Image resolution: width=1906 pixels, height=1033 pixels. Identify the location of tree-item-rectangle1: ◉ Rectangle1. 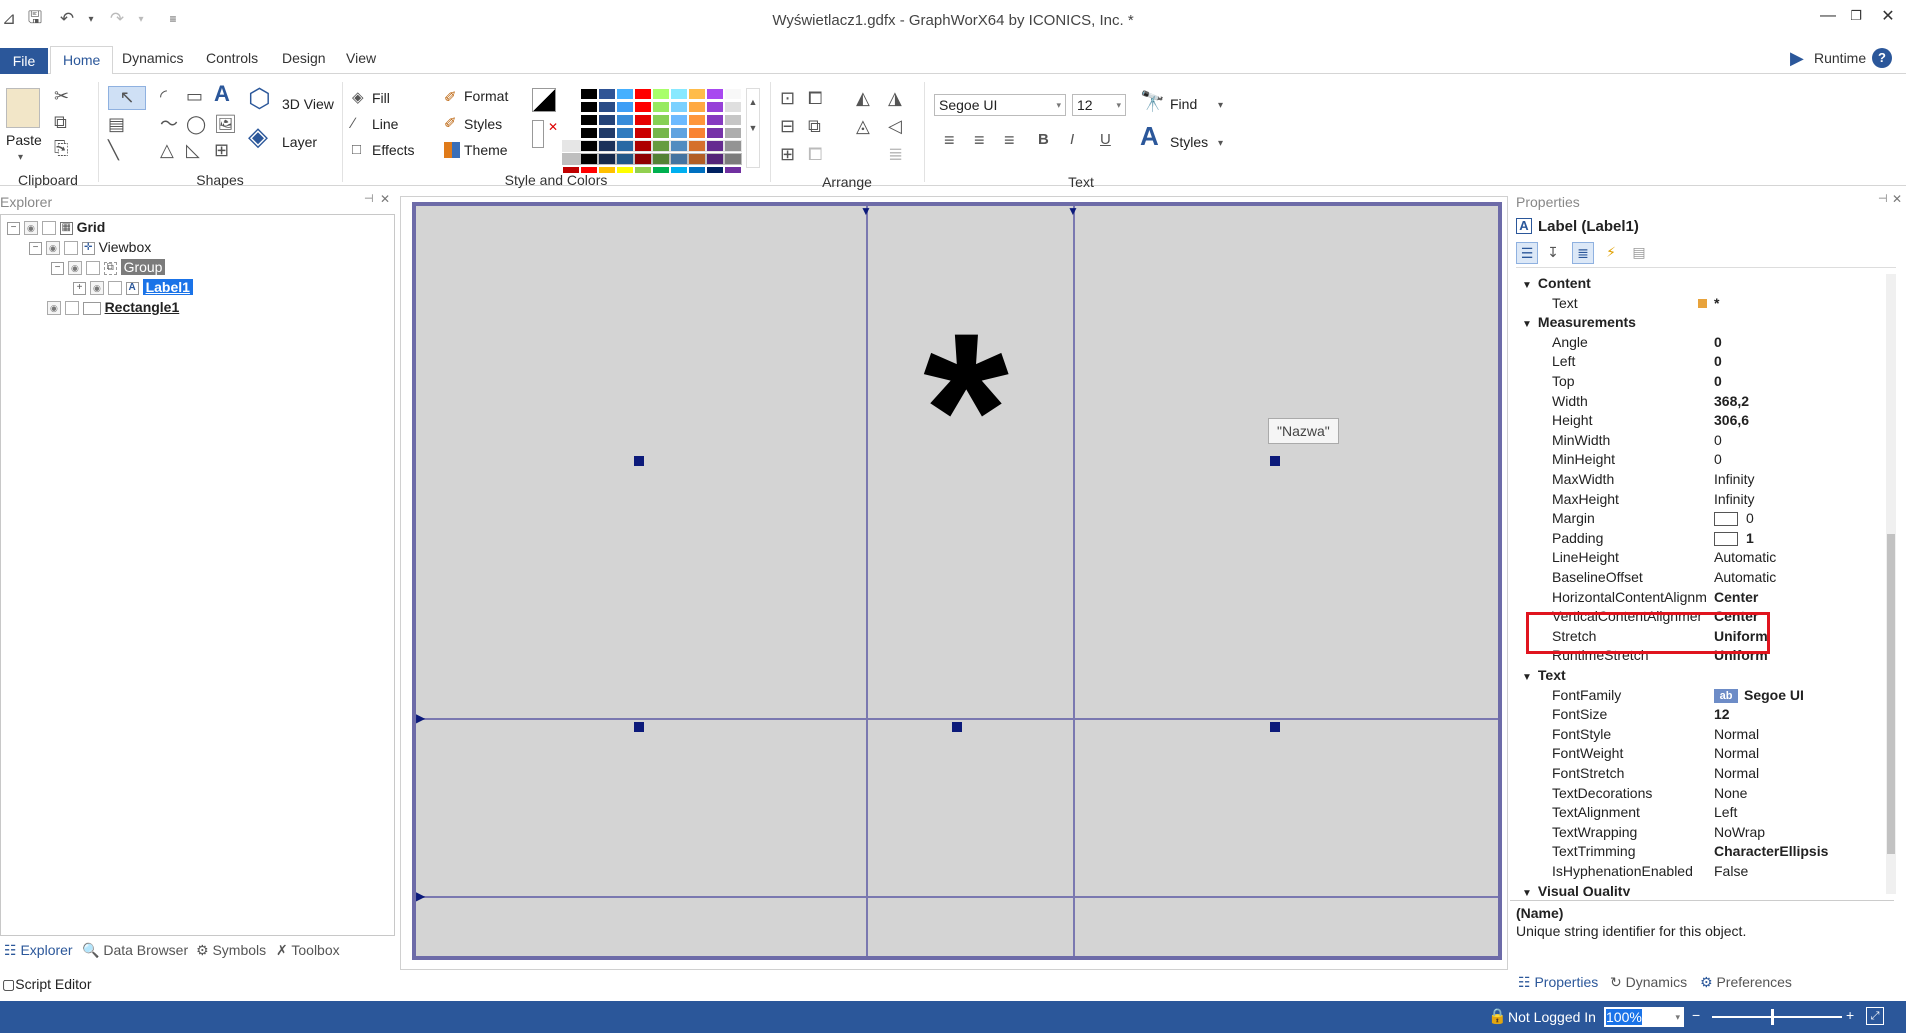
(104, 307).